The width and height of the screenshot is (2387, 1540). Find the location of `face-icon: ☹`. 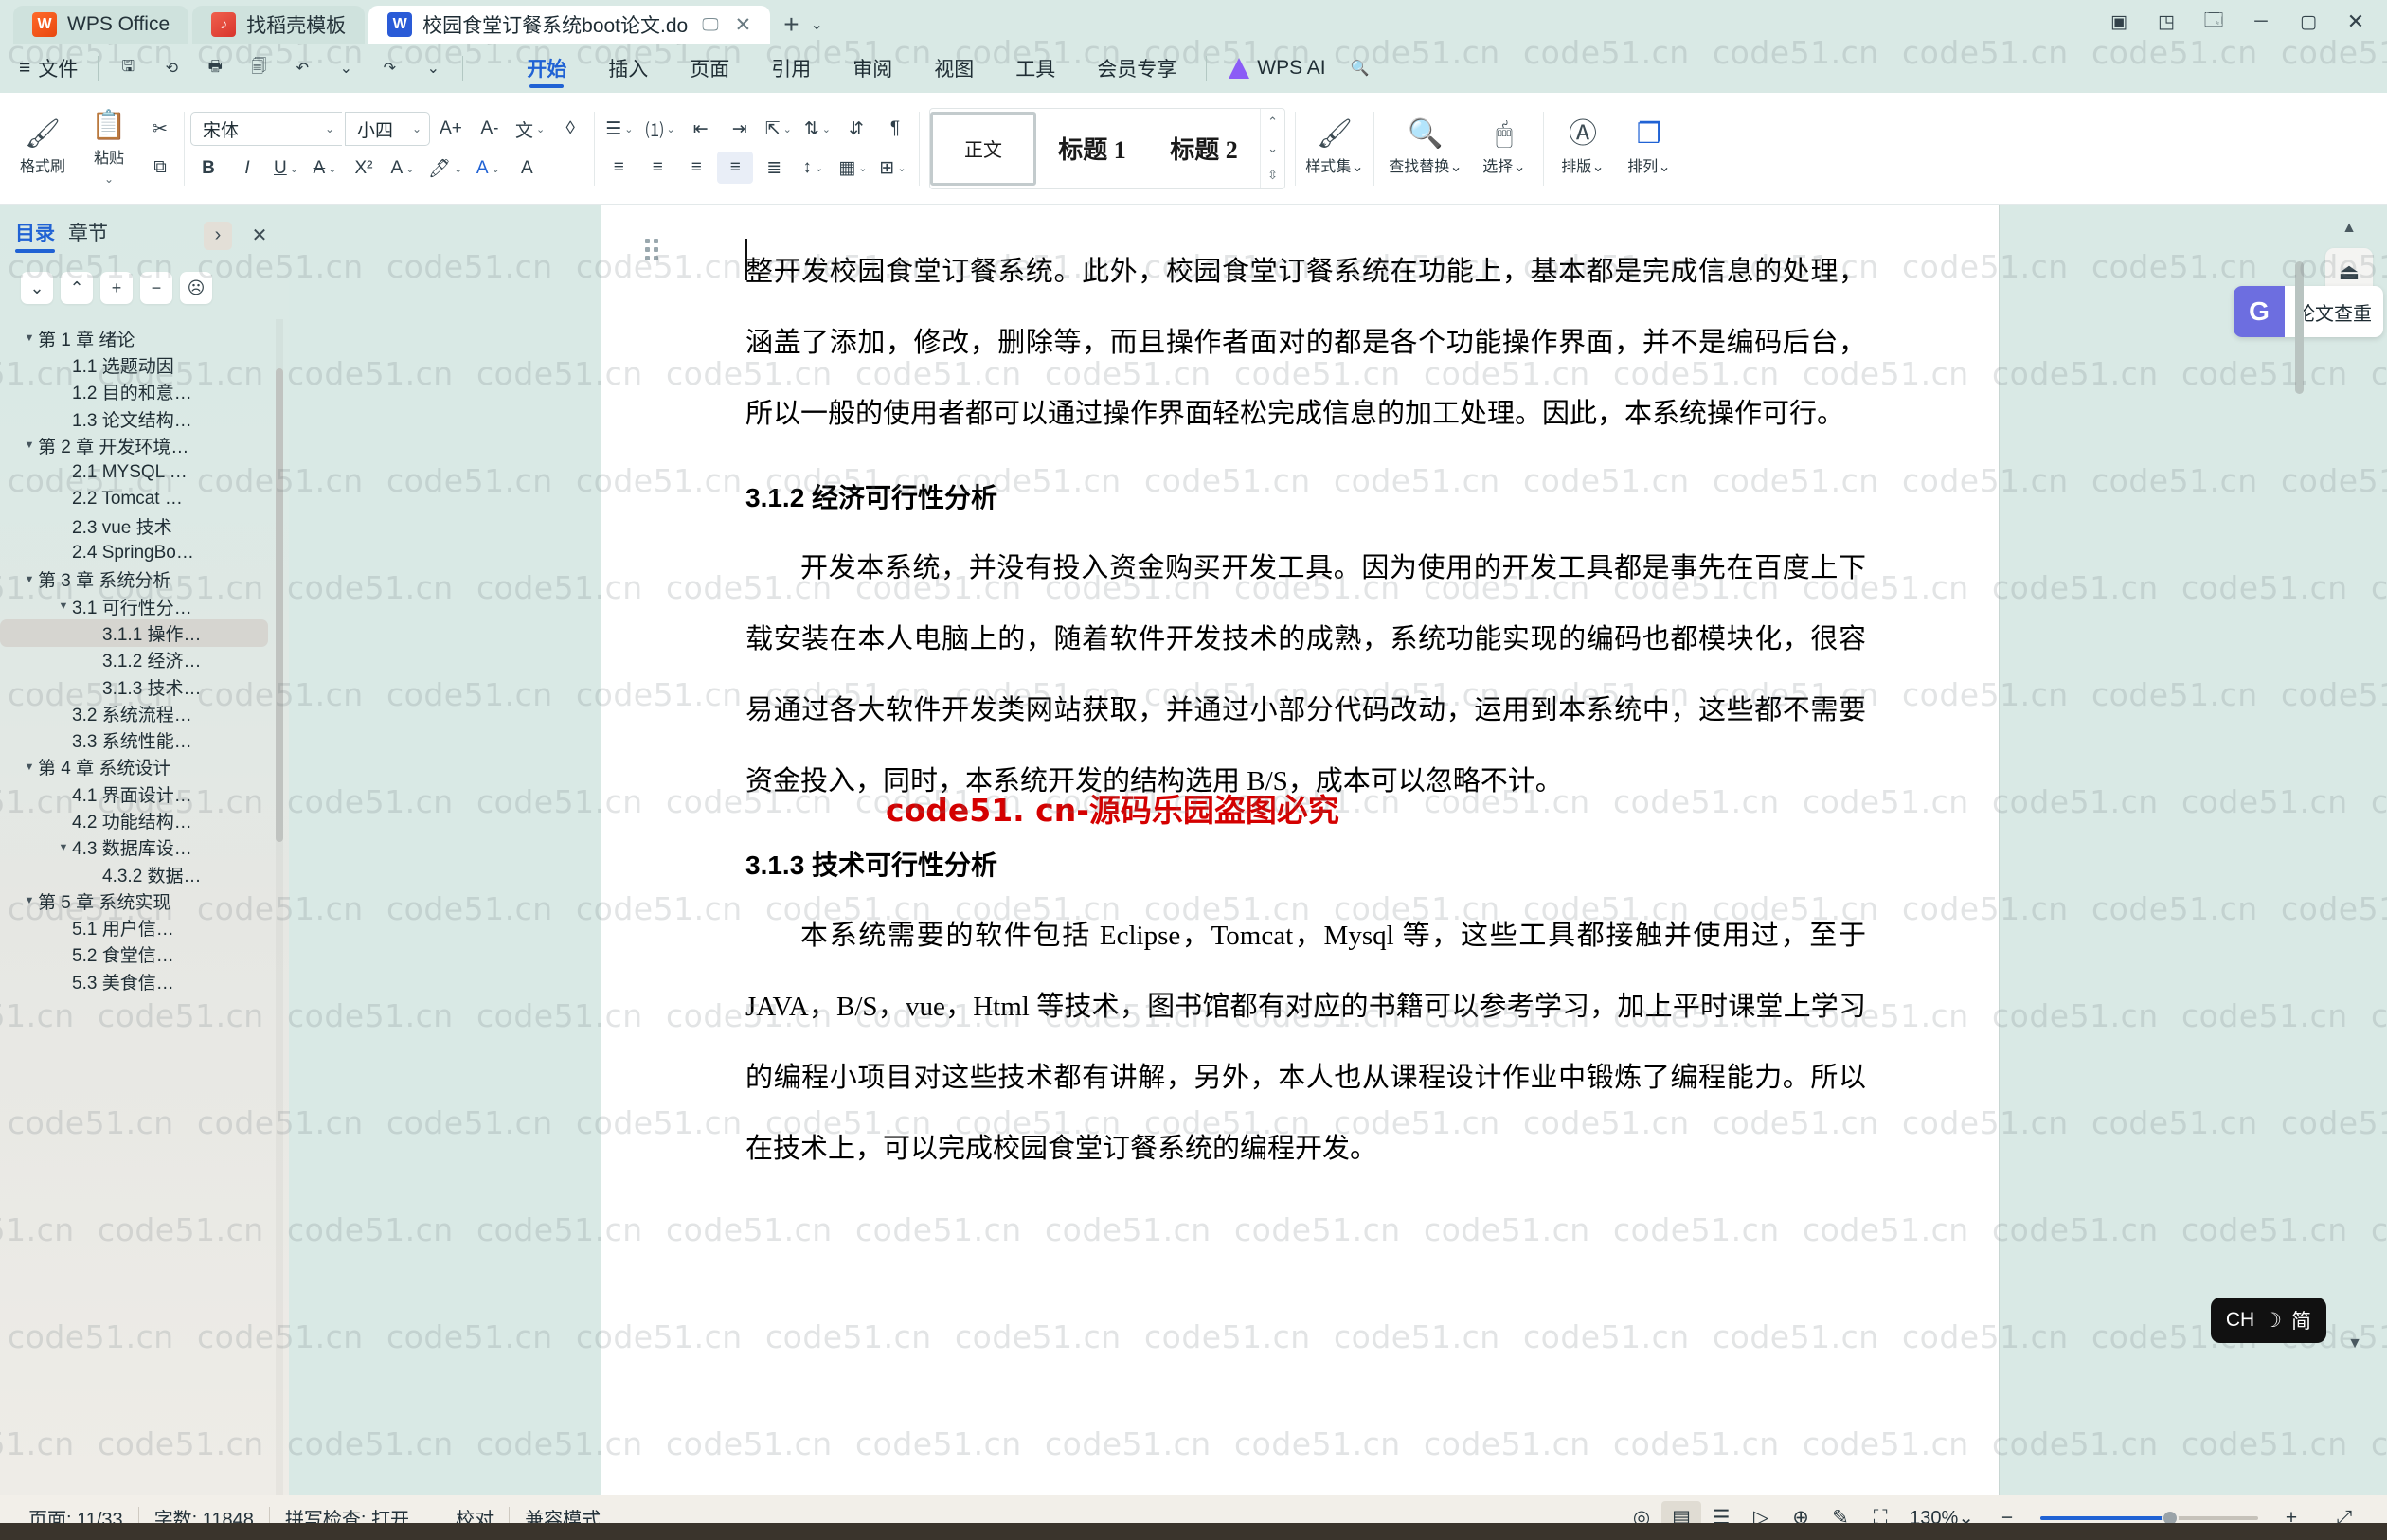

face-icon: ☹ is located at coordinates (196, 288).